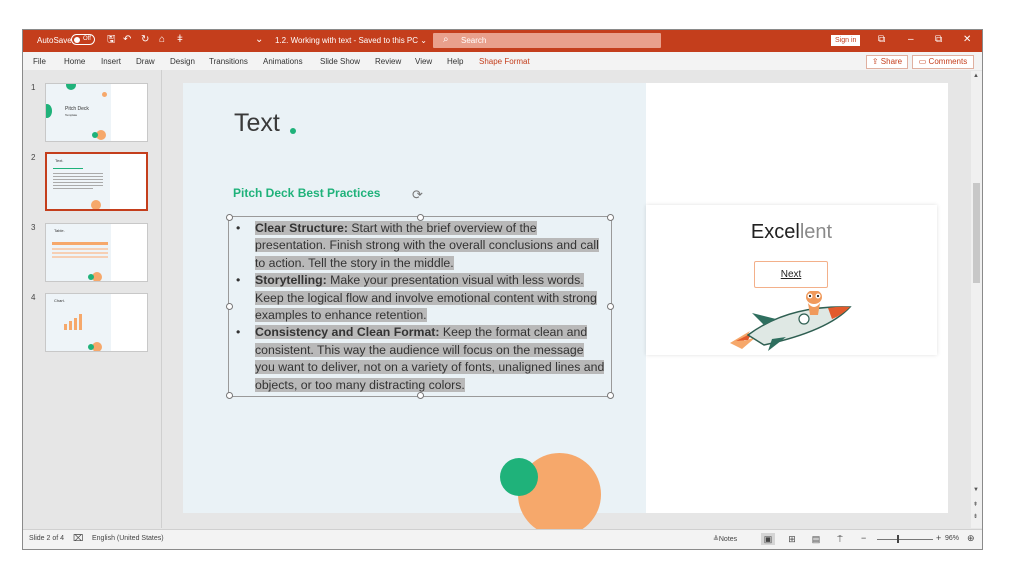  I want to click on bullet-bold-text: Clear Structure:, so click(301, 228).